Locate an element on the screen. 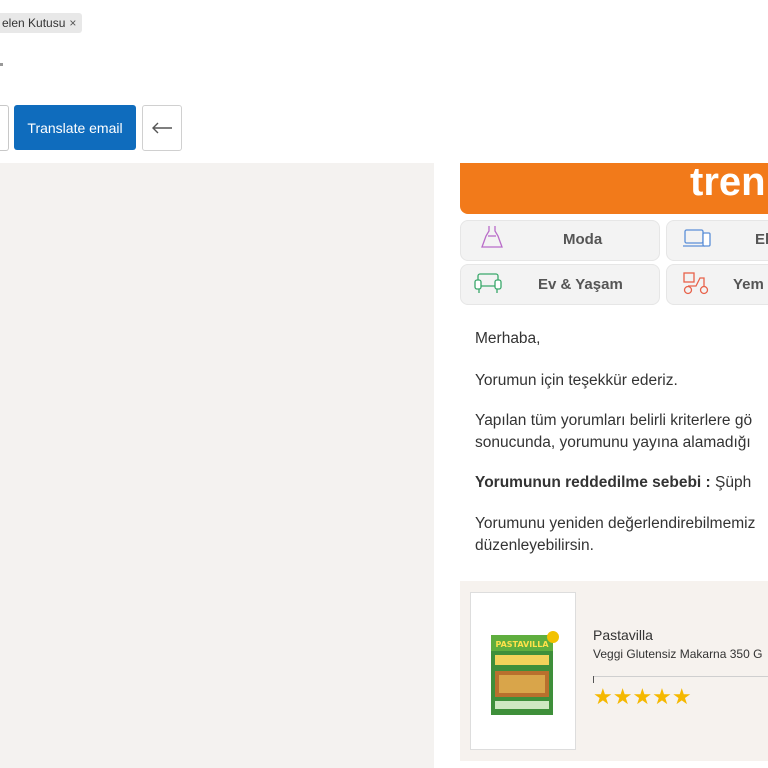 The width and height of the screenshot is (768, 768). translate-email-button: Translate email is located at coordinates (75, 127).